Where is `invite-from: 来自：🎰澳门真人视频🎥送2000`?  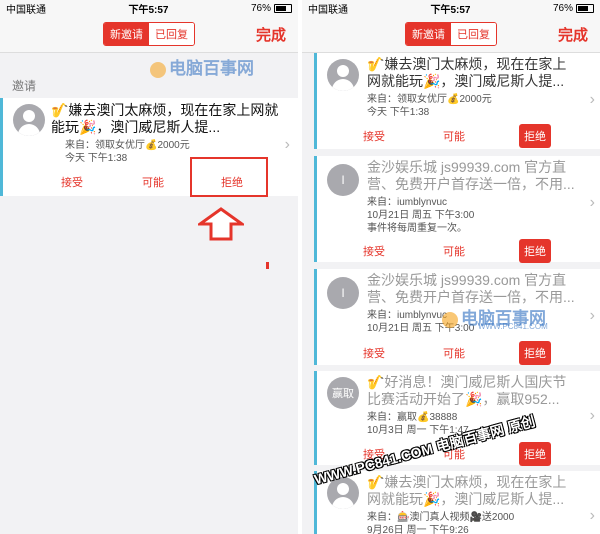 invite-from: 来自：🎰澳门真人视频🎥送2000 is located at coordinates (441, 517).